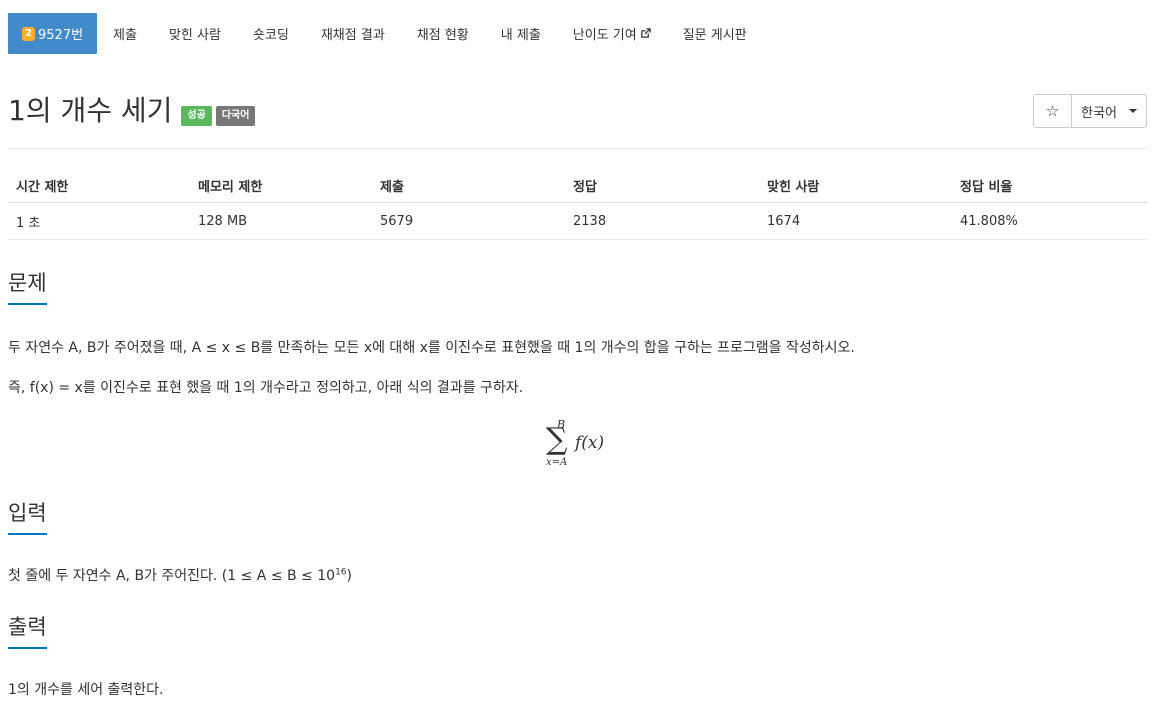  What do you see at coordinates (28, 33) in the screenshot?
I see `tier-badge-icon: 2` at bounding box center [28, 33].